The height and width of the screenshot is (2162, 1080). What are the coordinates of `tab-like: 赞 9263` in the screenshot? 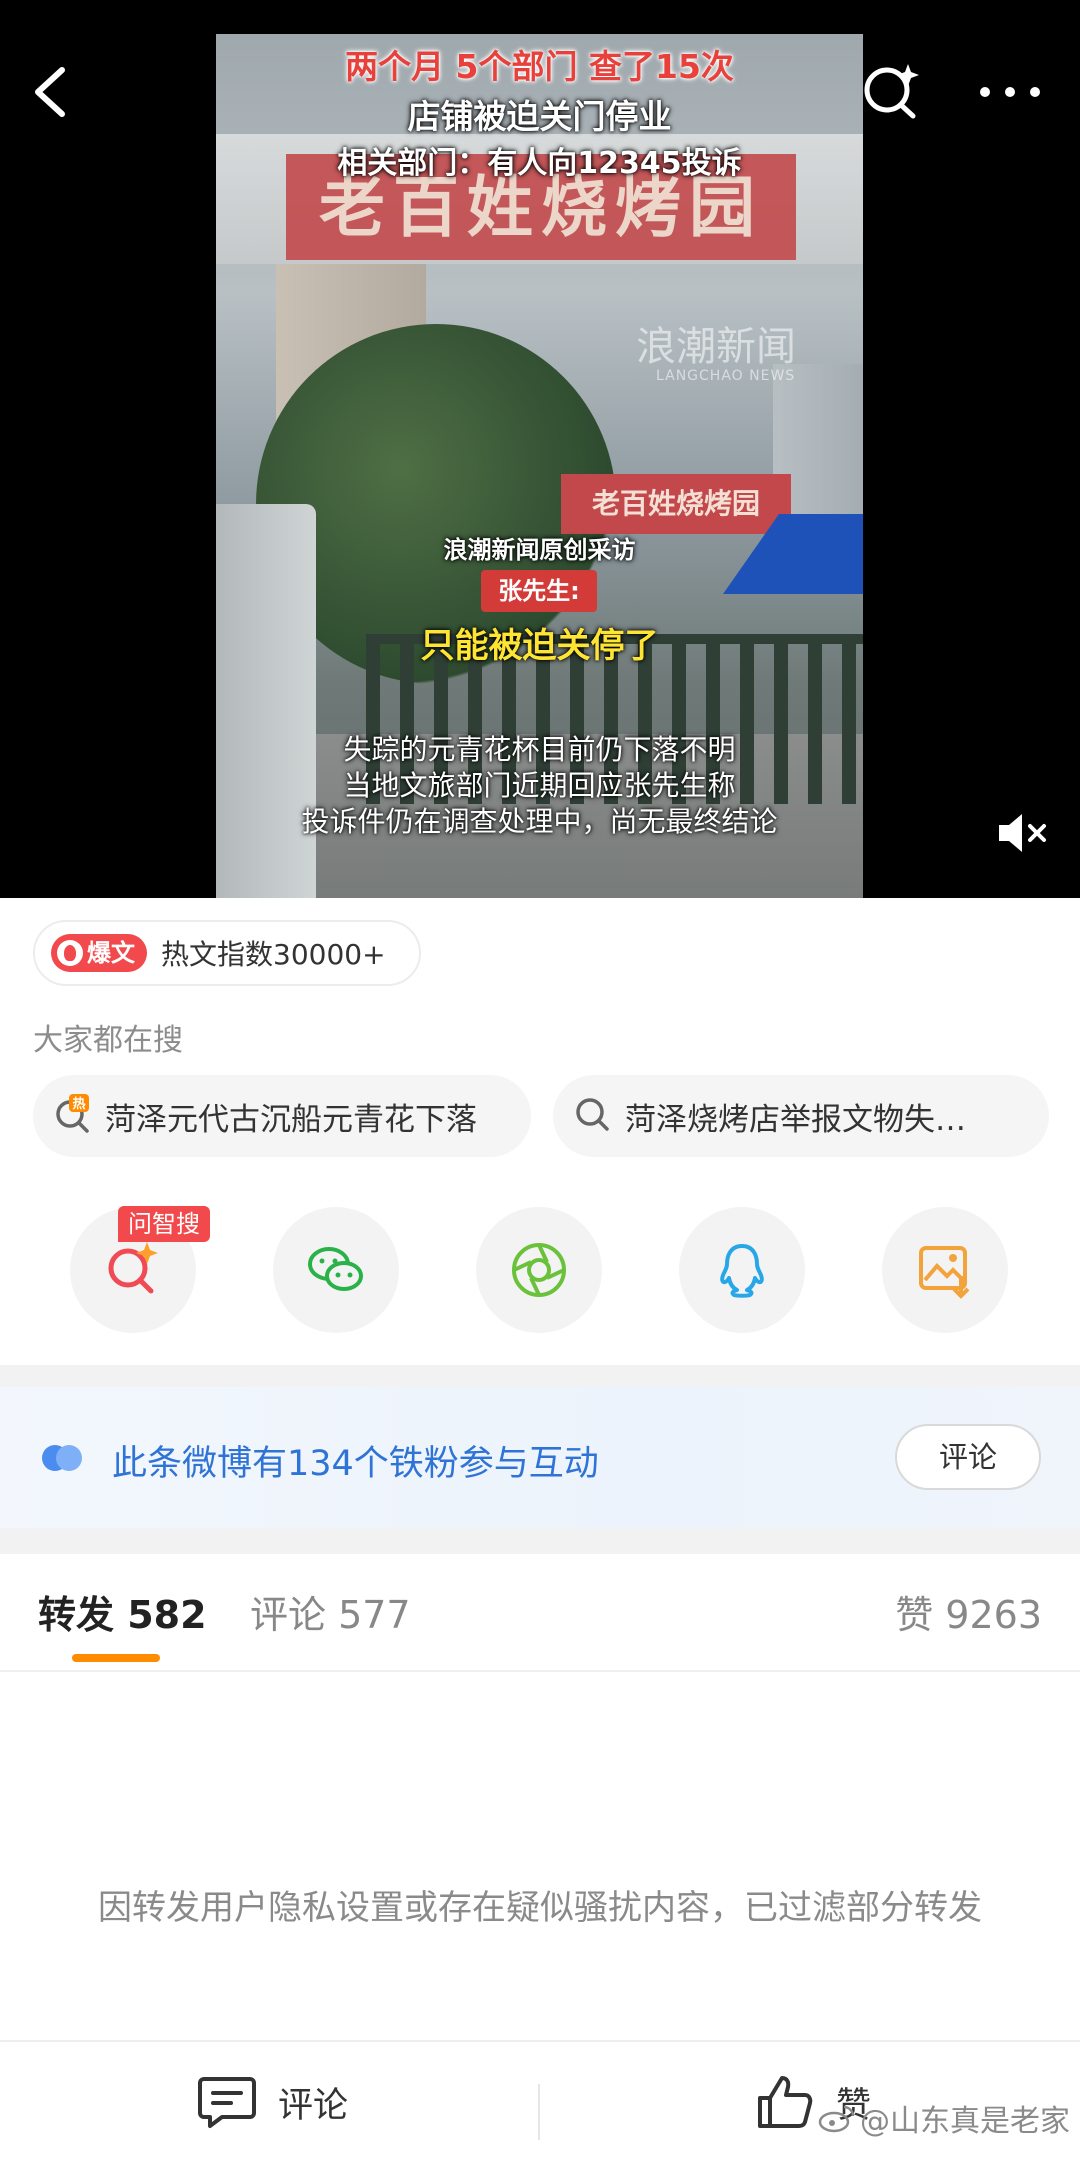 It's located at (968, 1611).